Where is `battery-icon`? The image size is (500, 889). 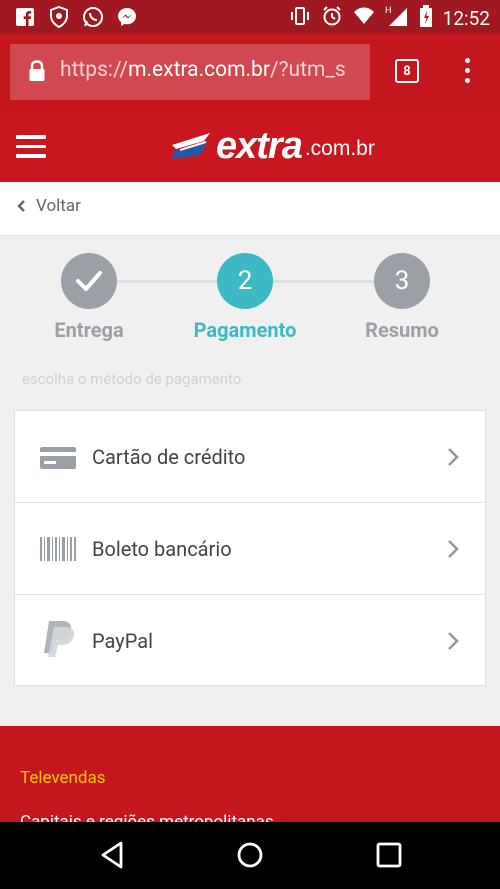 battery-icon is located at coordinates (426, 18).